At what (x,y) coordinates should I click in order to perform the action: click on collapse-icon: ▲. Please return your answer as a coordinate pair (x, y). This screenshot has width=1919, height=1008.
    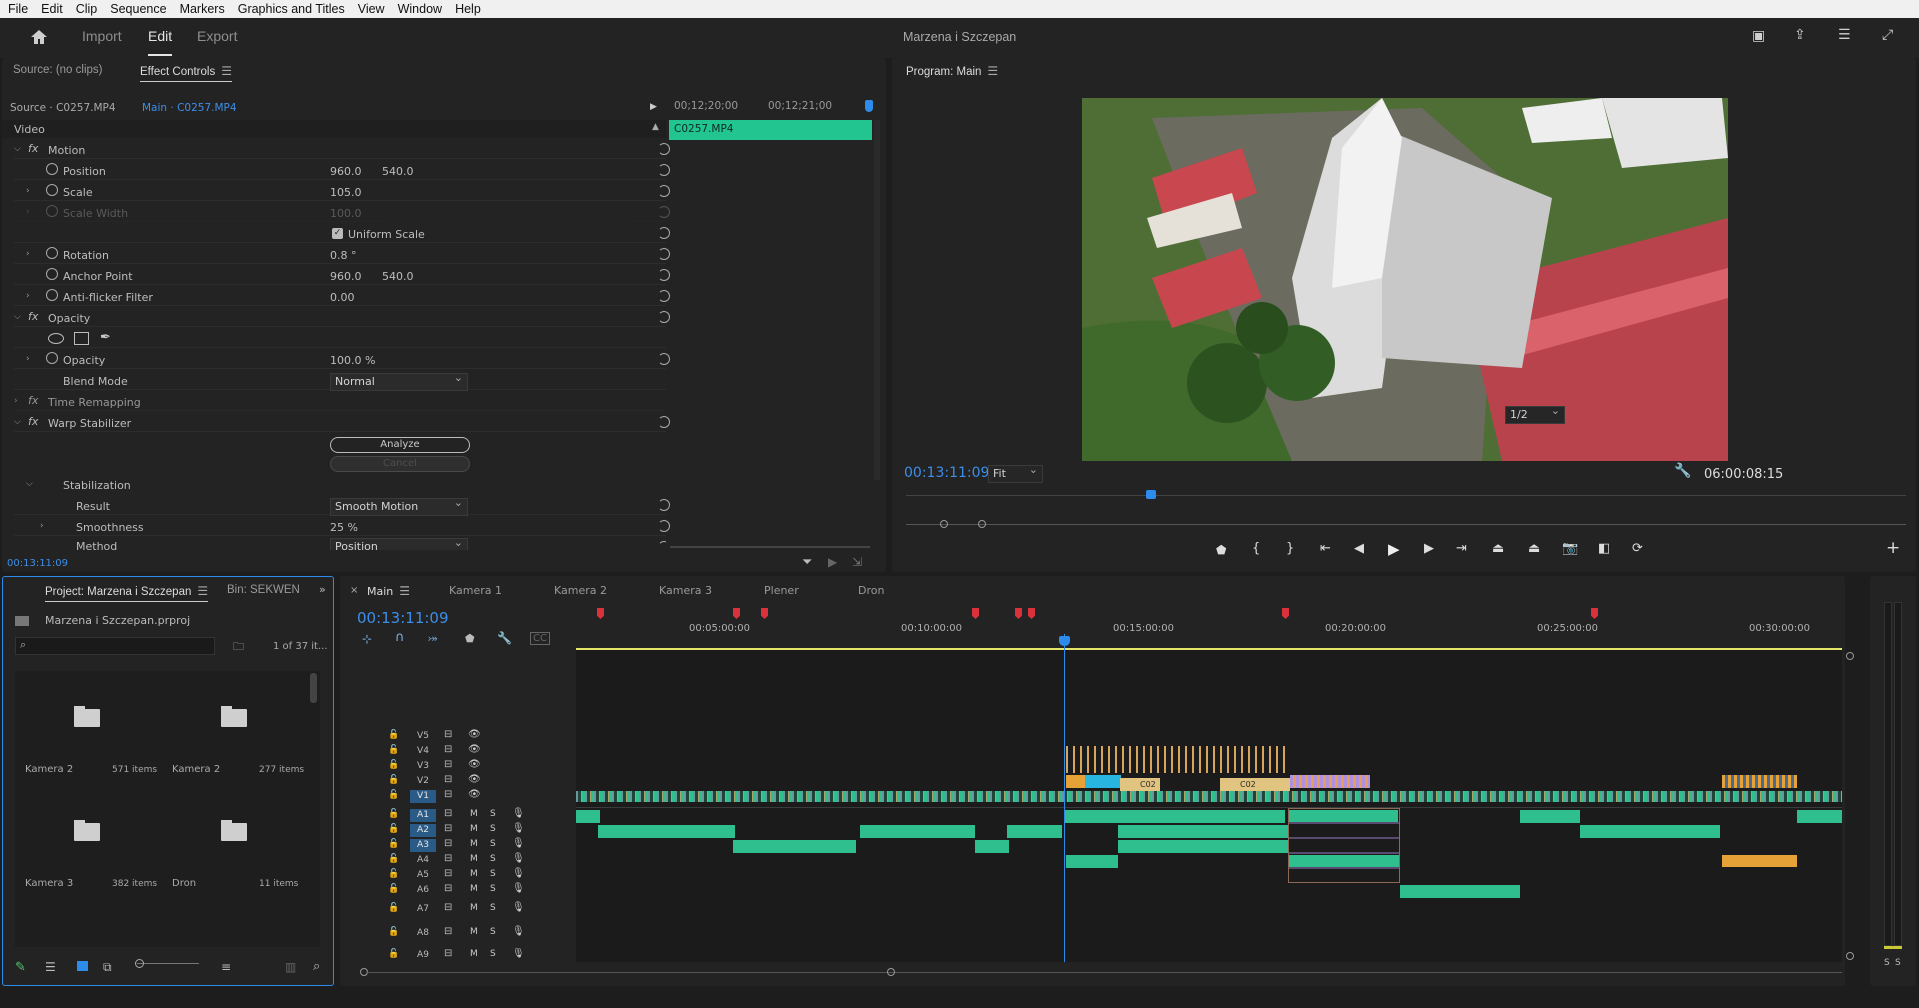
    Looking at the image, I should click on (655, 127).